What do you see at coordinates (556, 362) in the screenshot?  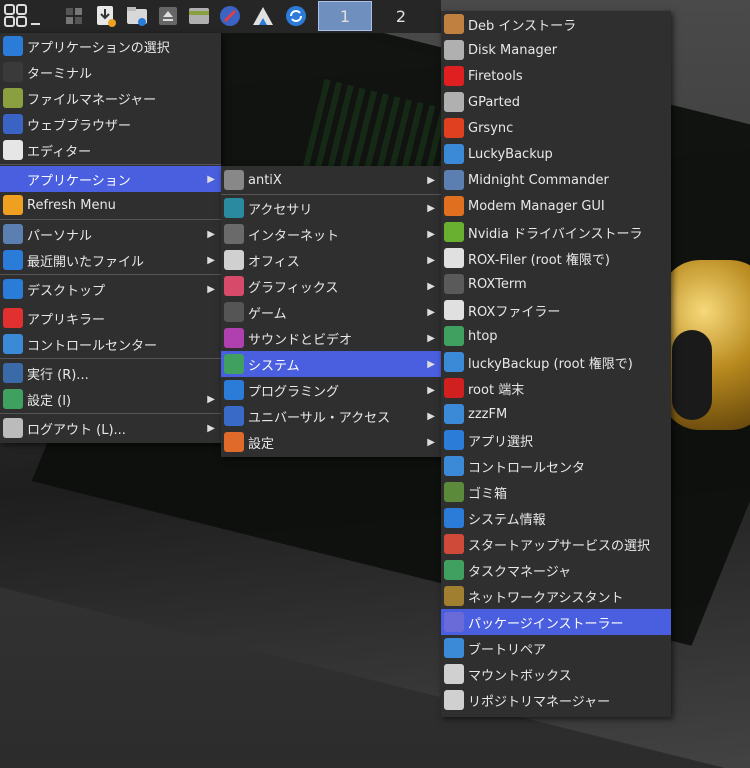 I see `system-menu-item: luckyBackup (root 権限で)` at bounding box center [556, 362].